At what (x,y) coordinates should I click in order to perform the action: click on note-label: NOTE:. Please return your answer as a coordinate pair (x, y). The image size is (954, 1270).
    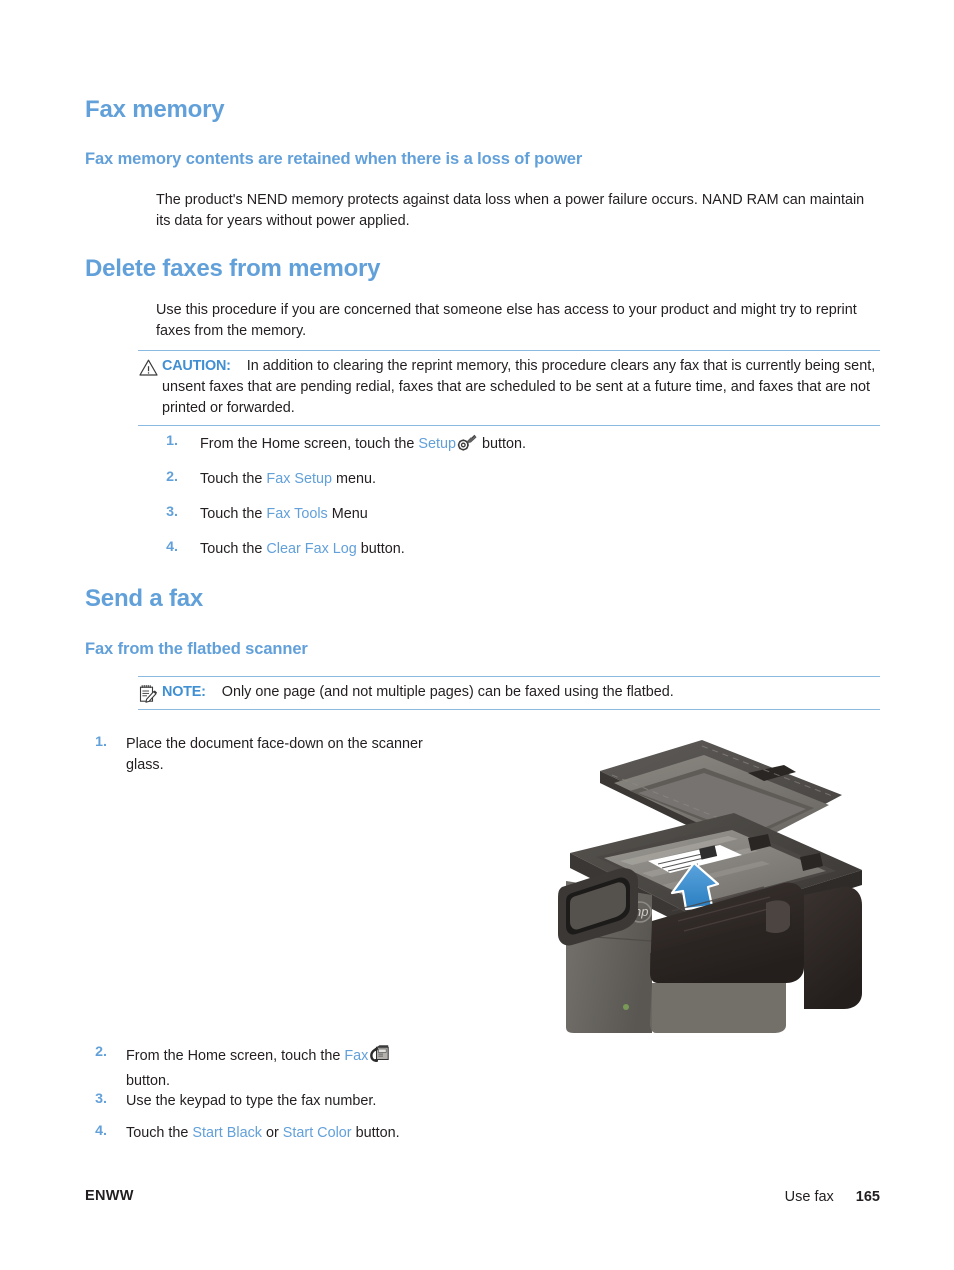
    Looking at the image, I should click on (184, 692).